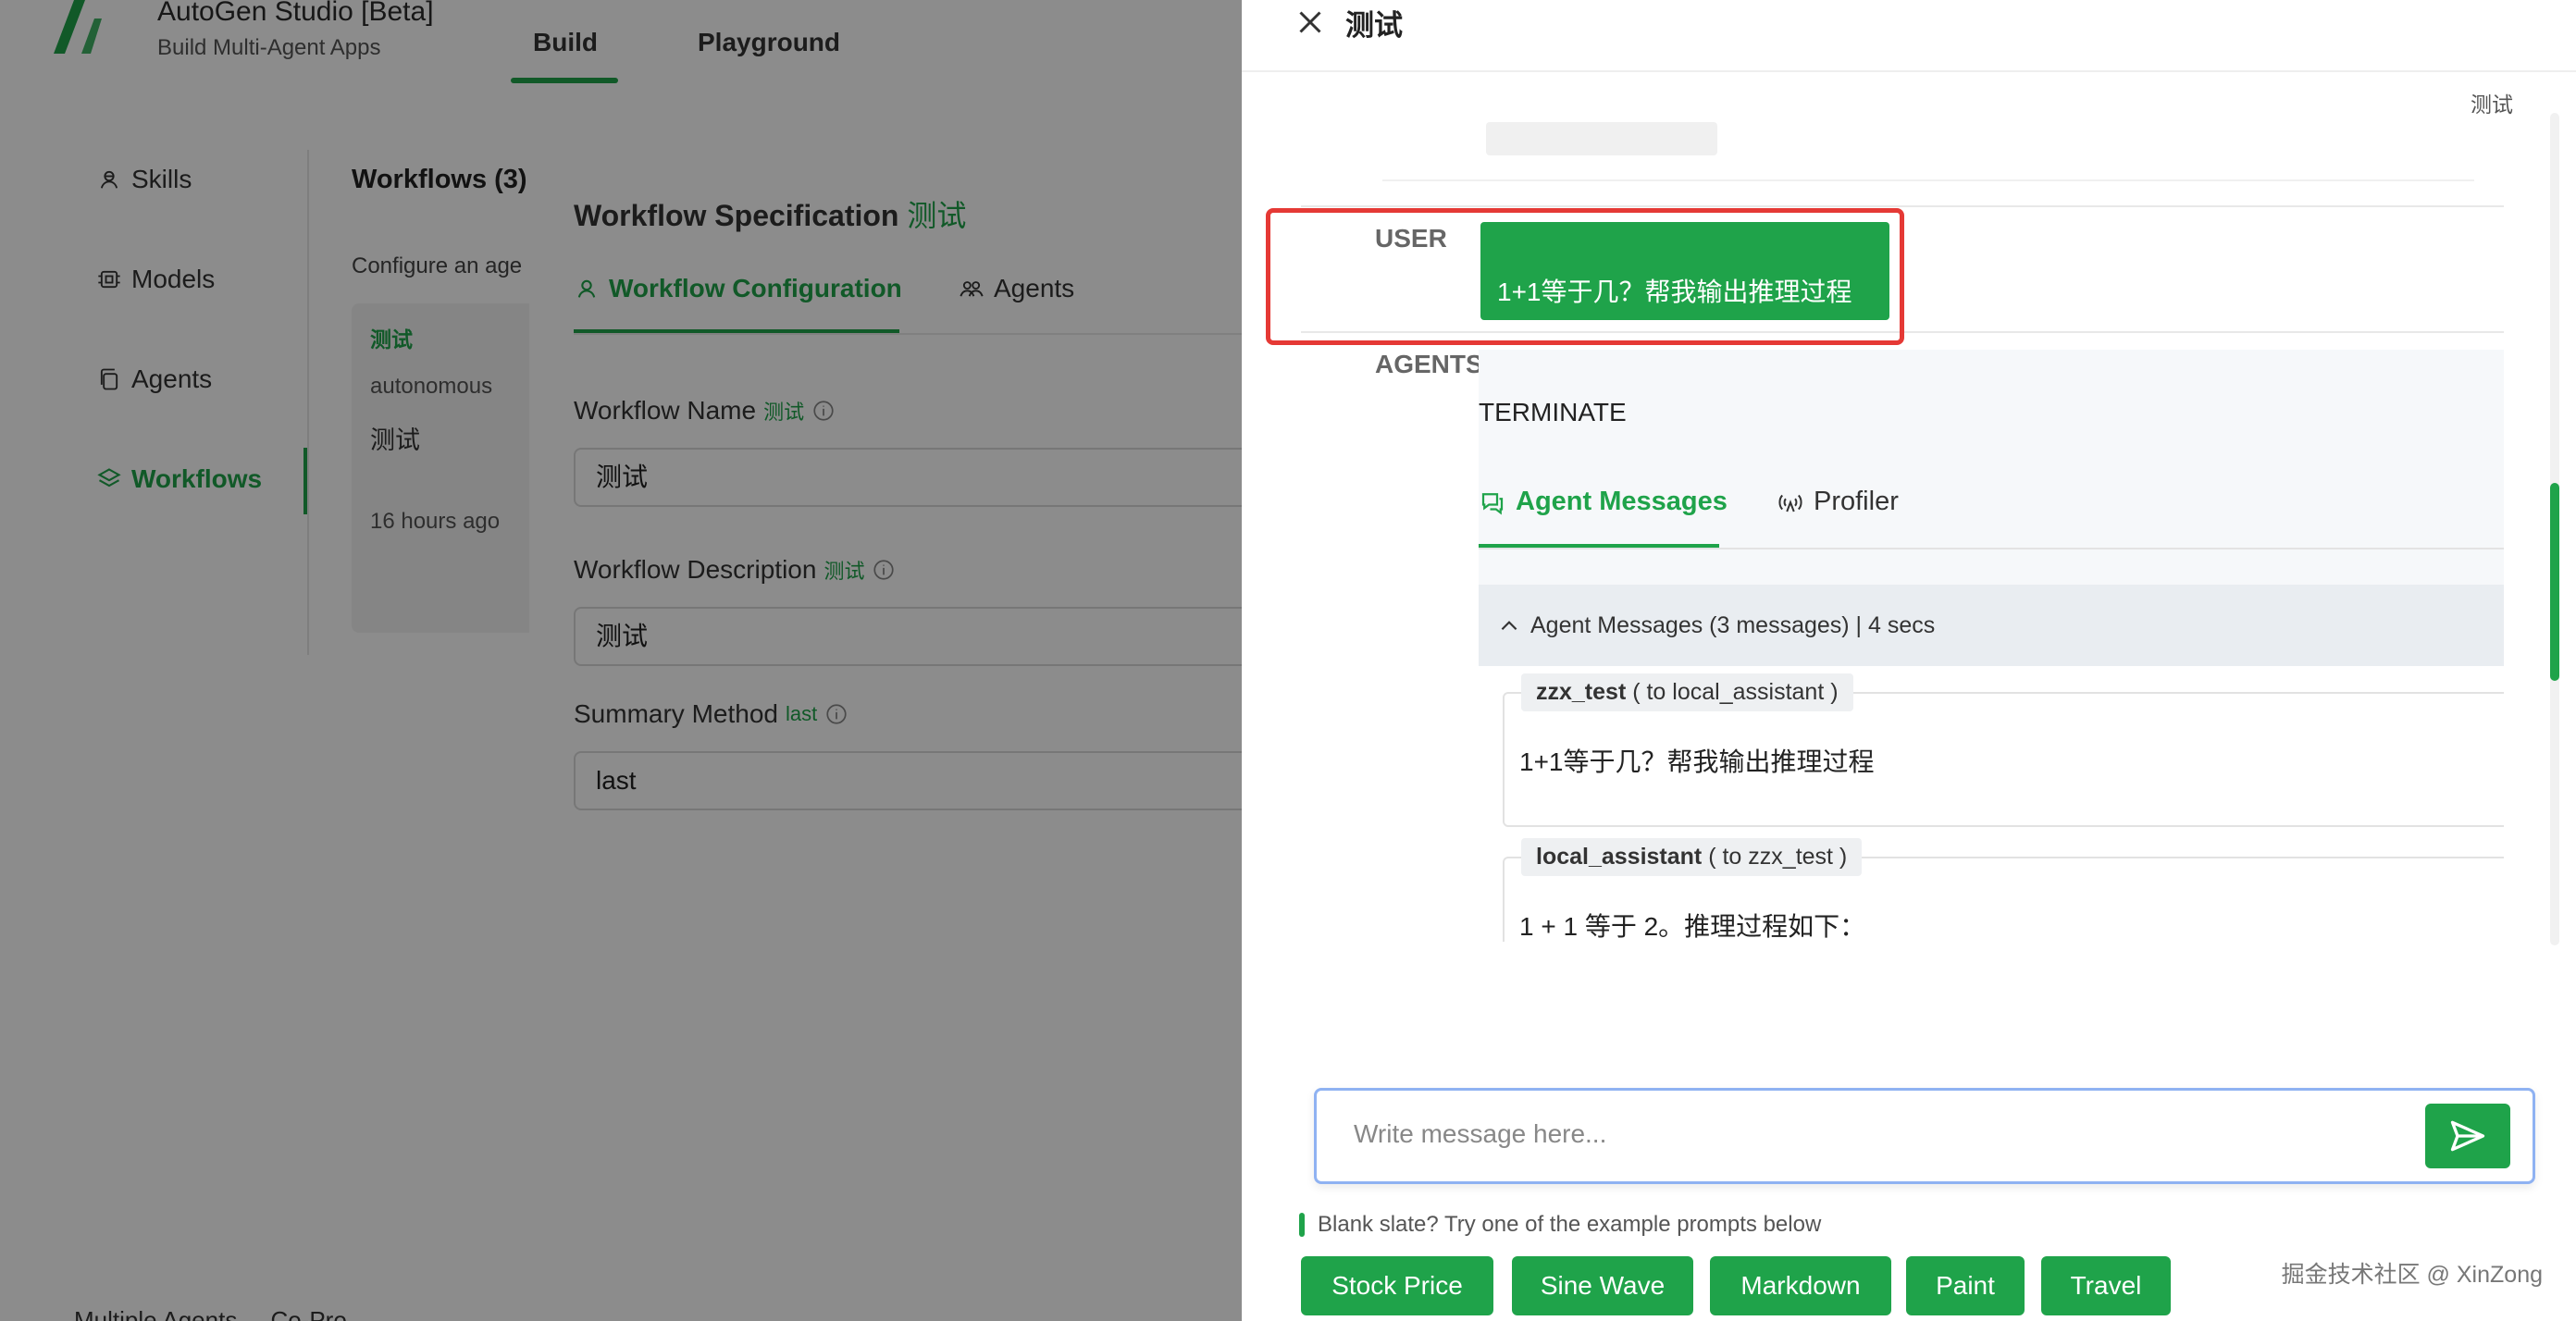  I want to click on agent-message-header: zzx_test ( to local_assistant ), so click(1687, 692).